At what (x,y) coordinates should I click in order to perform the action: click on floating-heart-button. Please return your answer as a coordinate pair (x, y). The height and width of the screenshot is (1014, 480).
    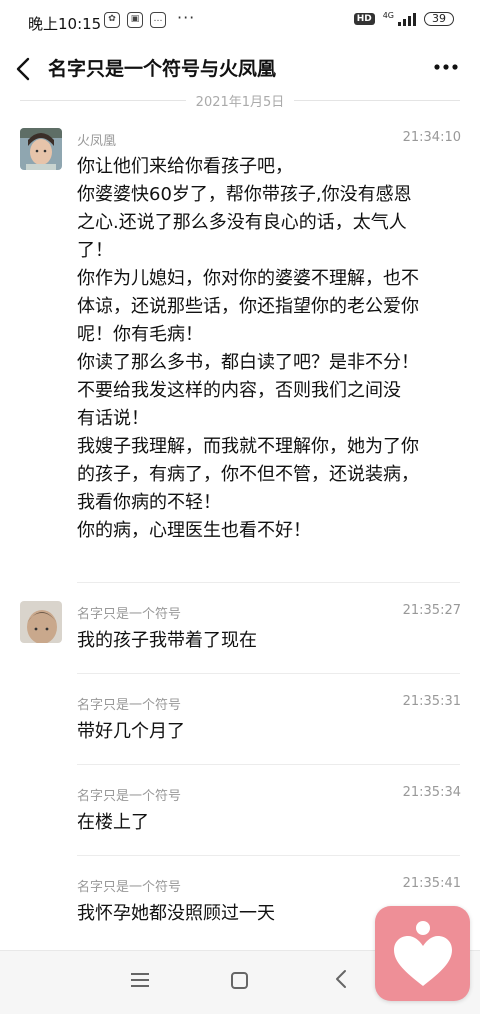
    Looking at the image, I should click on (422, 953).